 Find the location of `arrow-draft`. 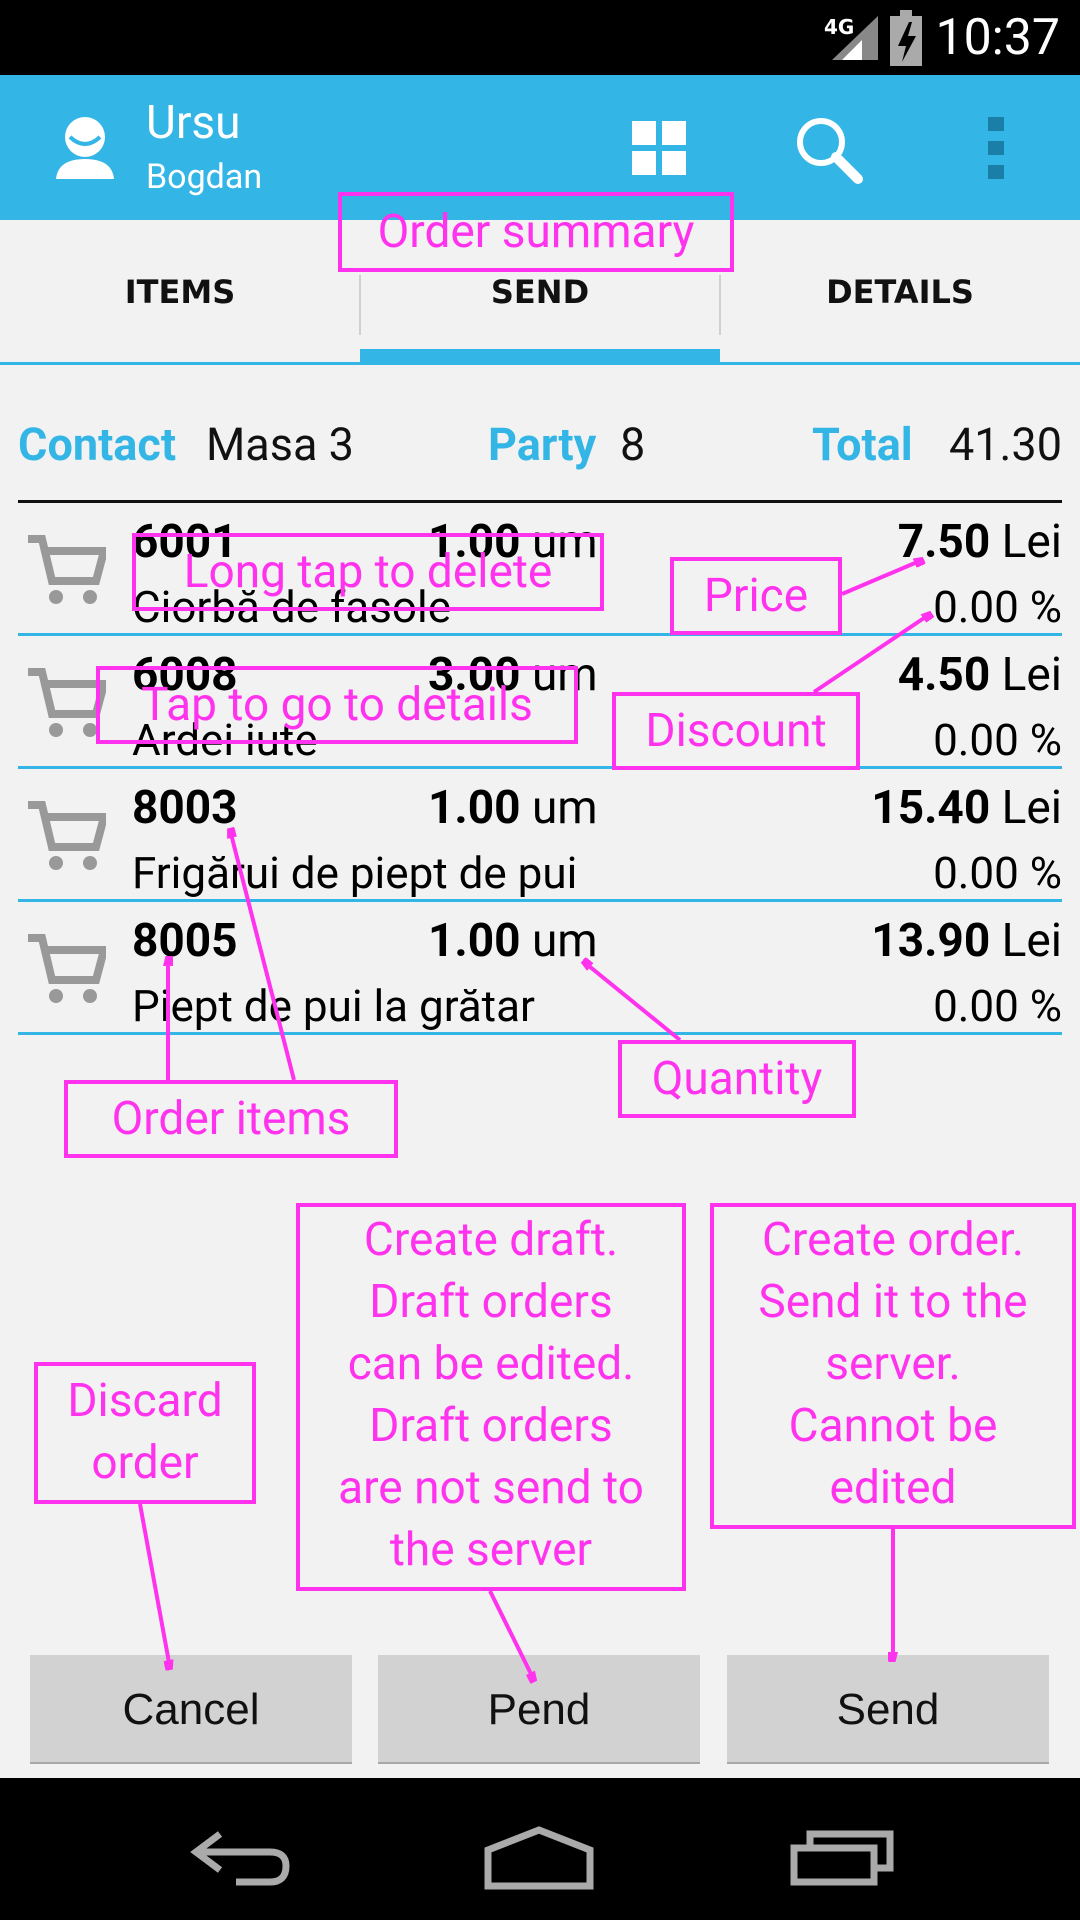

arrow-draft is located at coordinates (511, 1635).